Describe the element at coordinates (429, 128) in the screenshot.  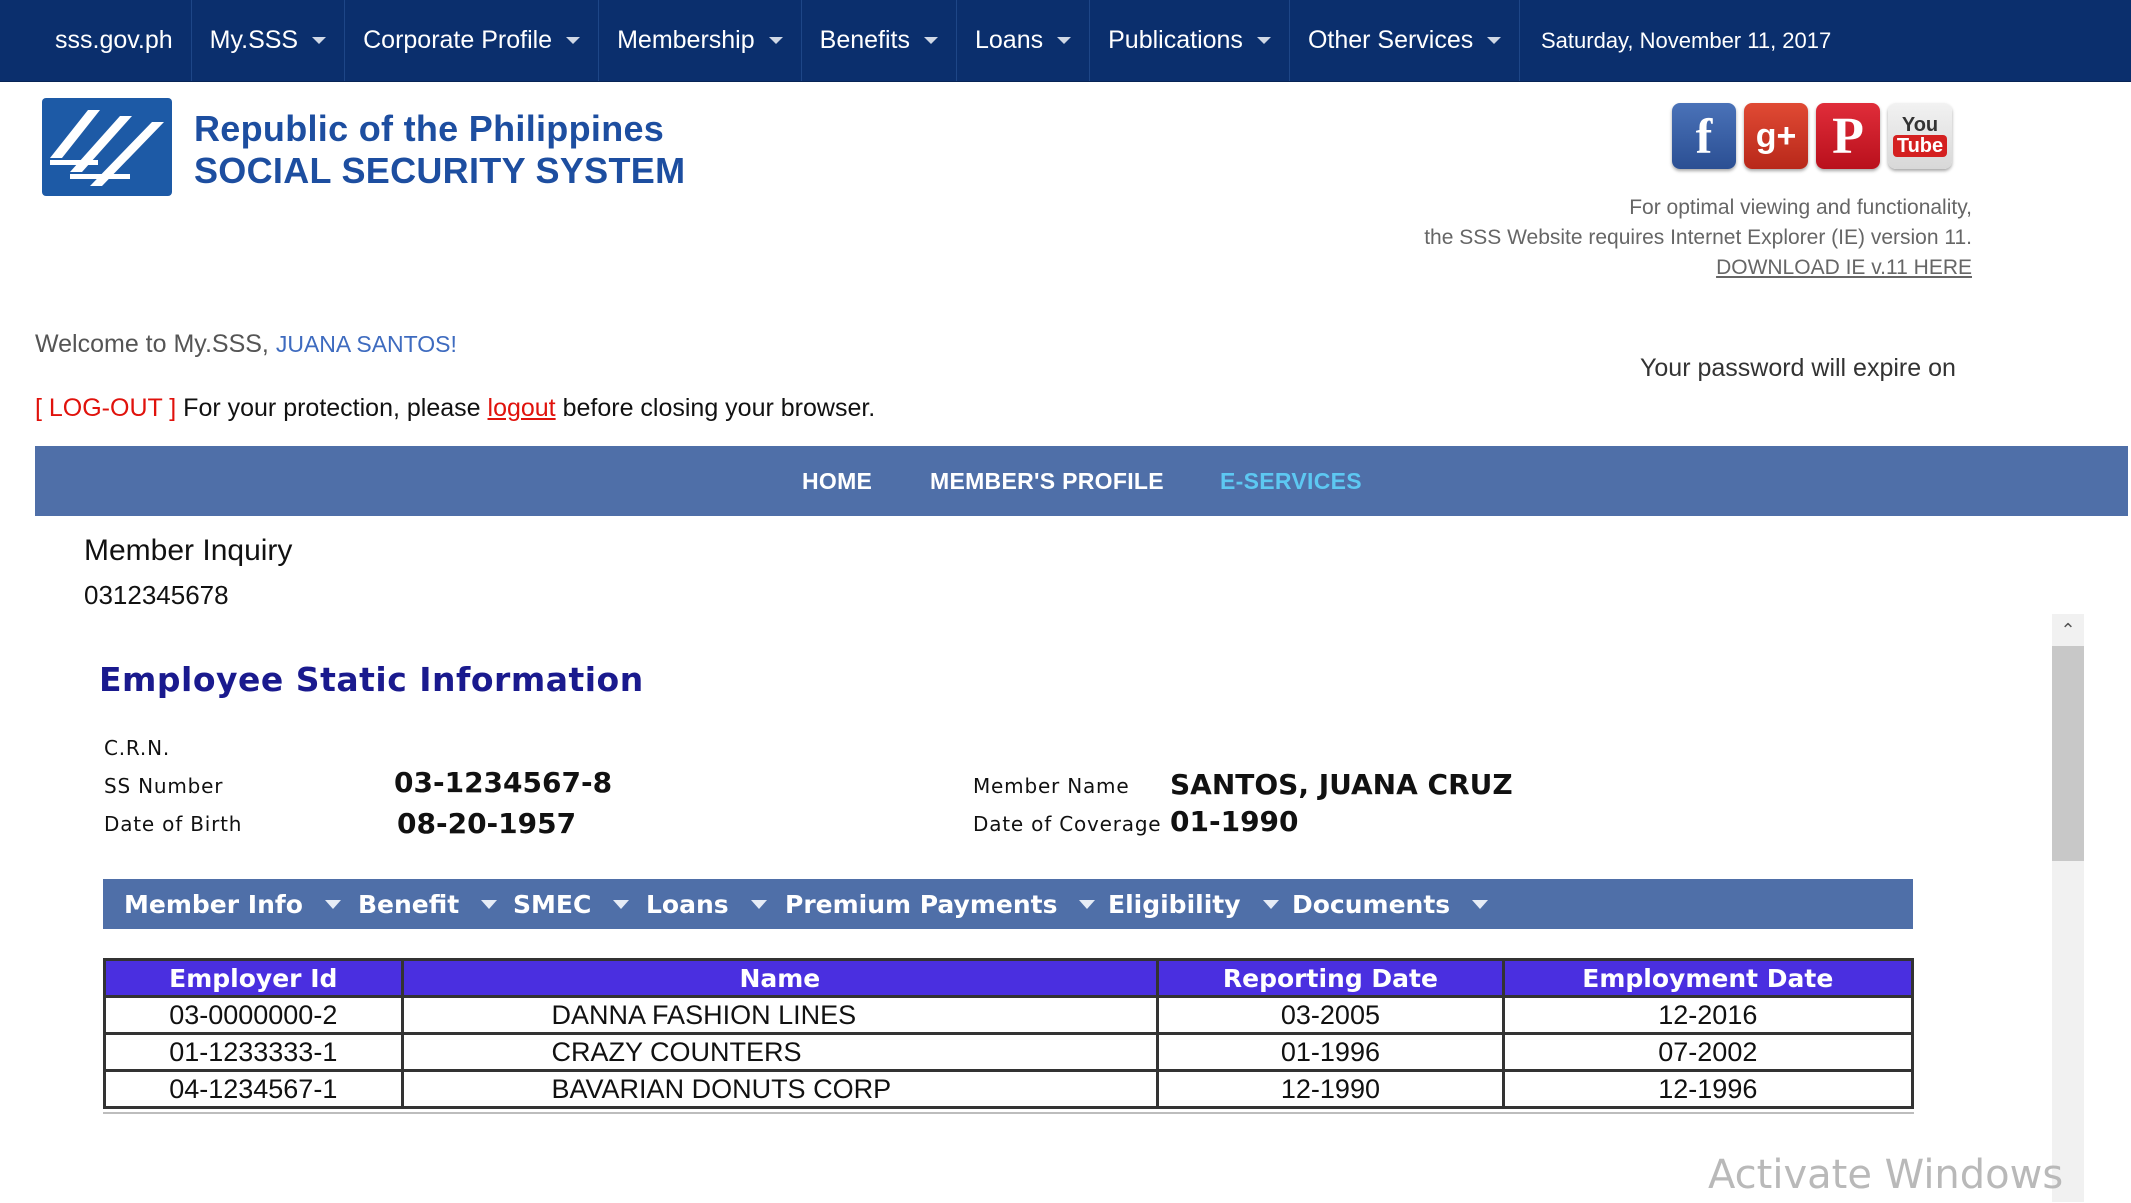
I see `brand-line-1: Republic of the Philippines` at that location.